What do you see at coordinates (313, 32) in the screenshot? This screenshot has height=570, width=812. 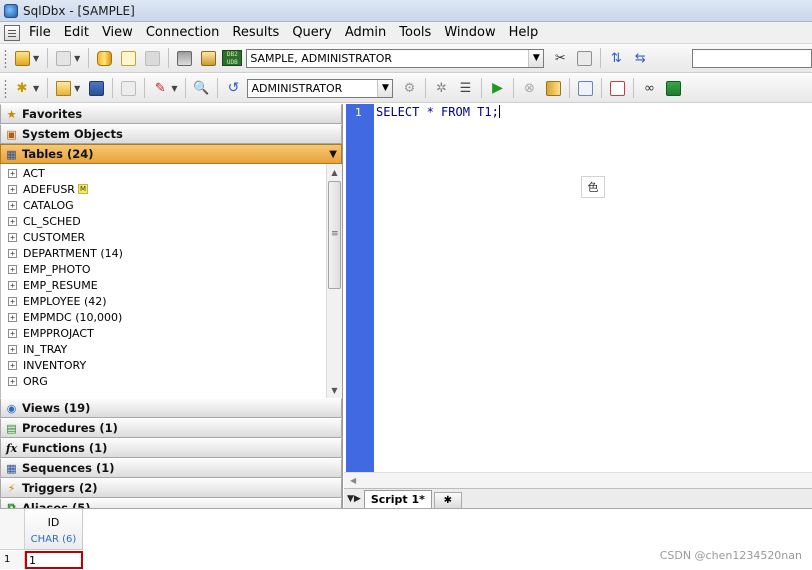 I see `menu-query: Query` at bounding box center [313, 32].